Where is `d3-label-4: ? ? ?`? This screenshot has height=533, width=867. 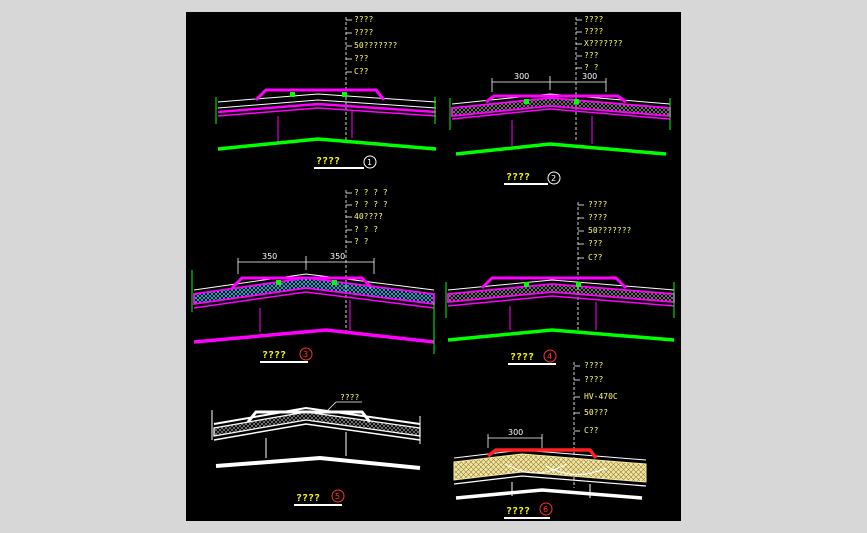 d3-label-4: ? ? ? is located at coordinates (366, 229).